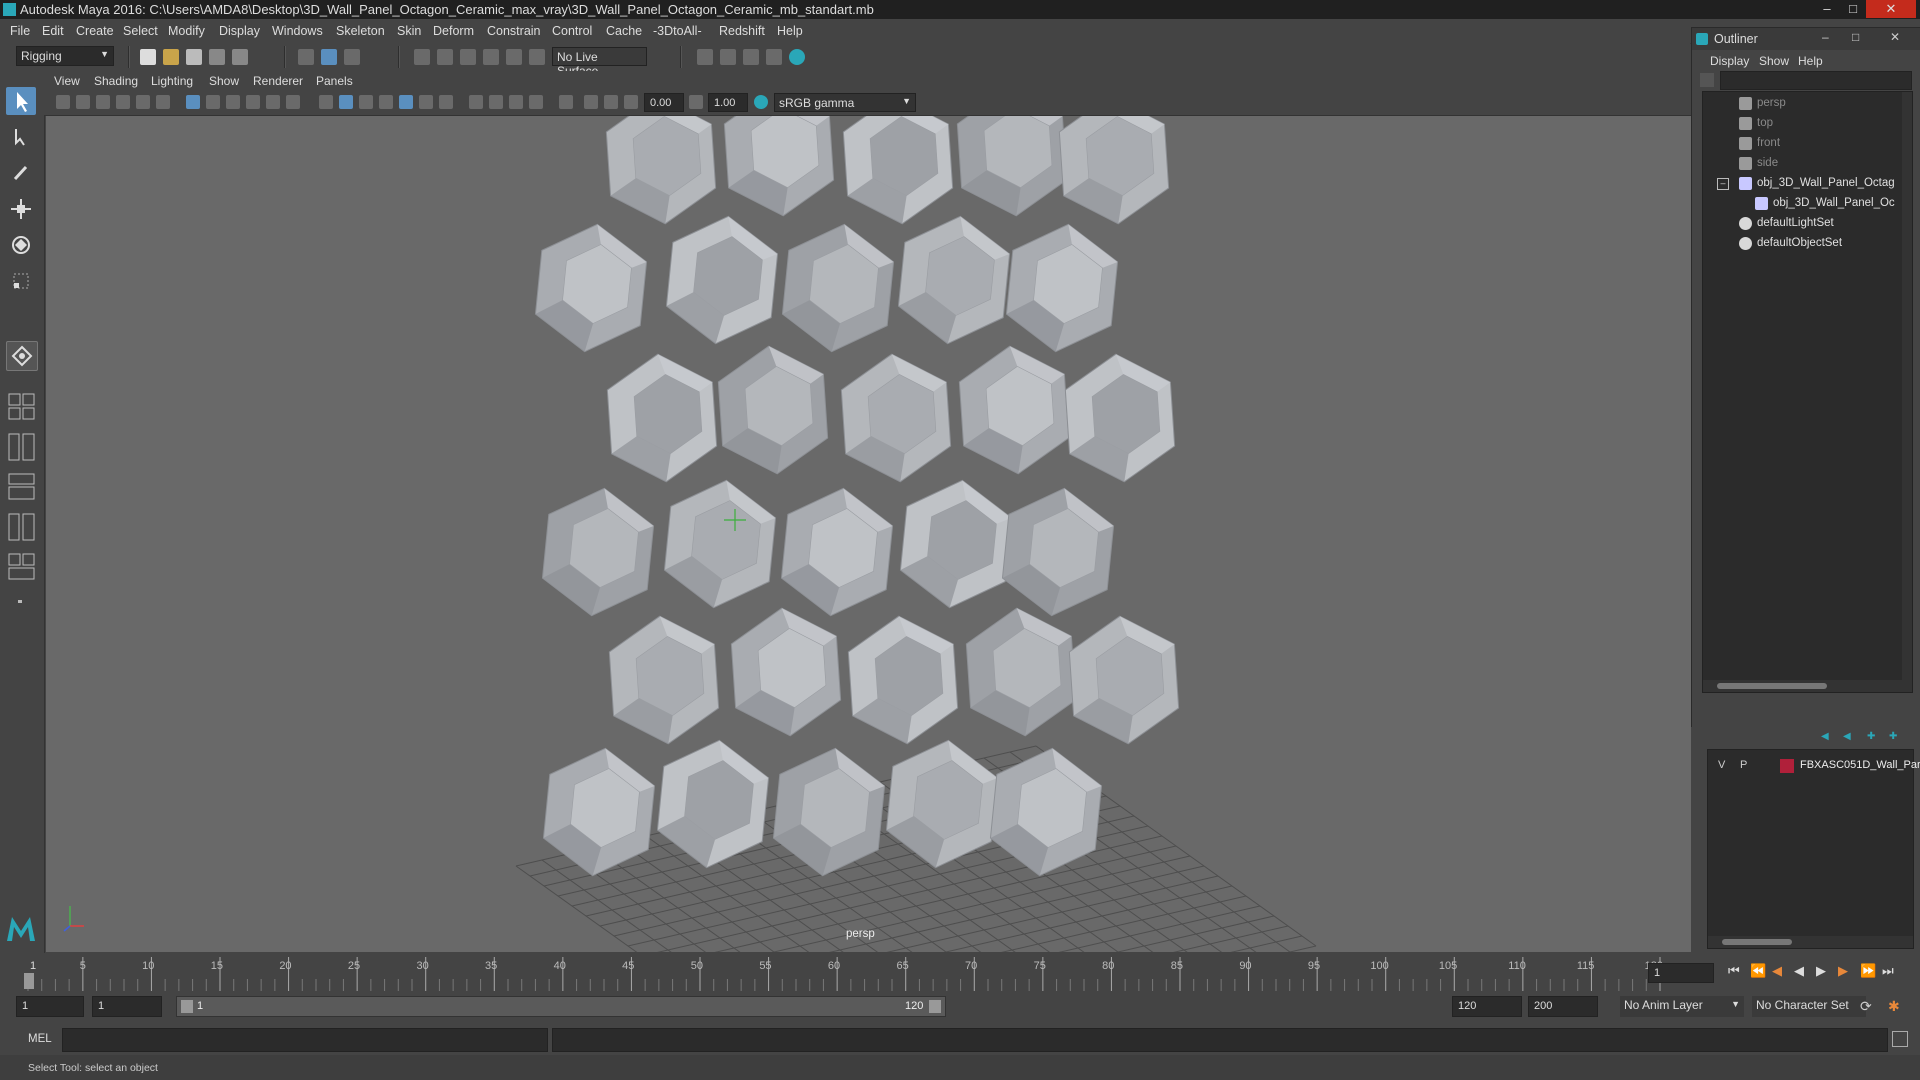 Image resolution: width=1920 pixels, height=1080 pixels. What do you see at coordinates (1825, 736) in the screenshot?
I see `move-layer-up-icon: ◀` at bounding box center [1825, 736].